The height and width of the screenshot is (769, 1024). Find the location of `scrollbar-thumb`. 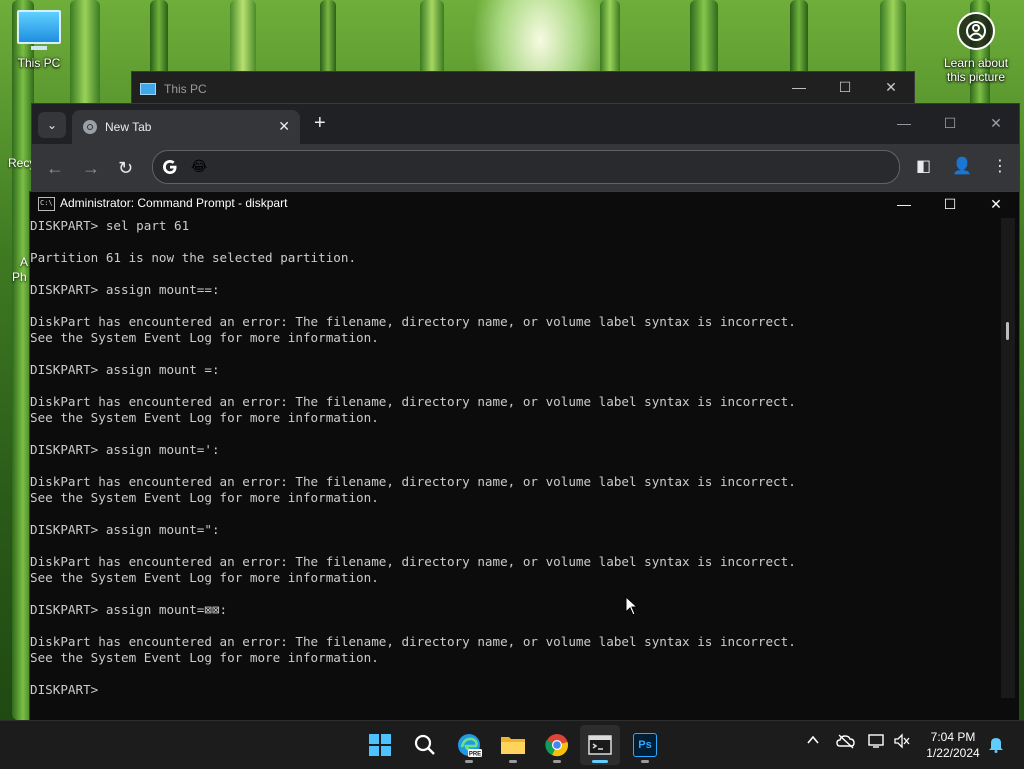

scrollbar-thumb is located at coordinates (1007, 331).